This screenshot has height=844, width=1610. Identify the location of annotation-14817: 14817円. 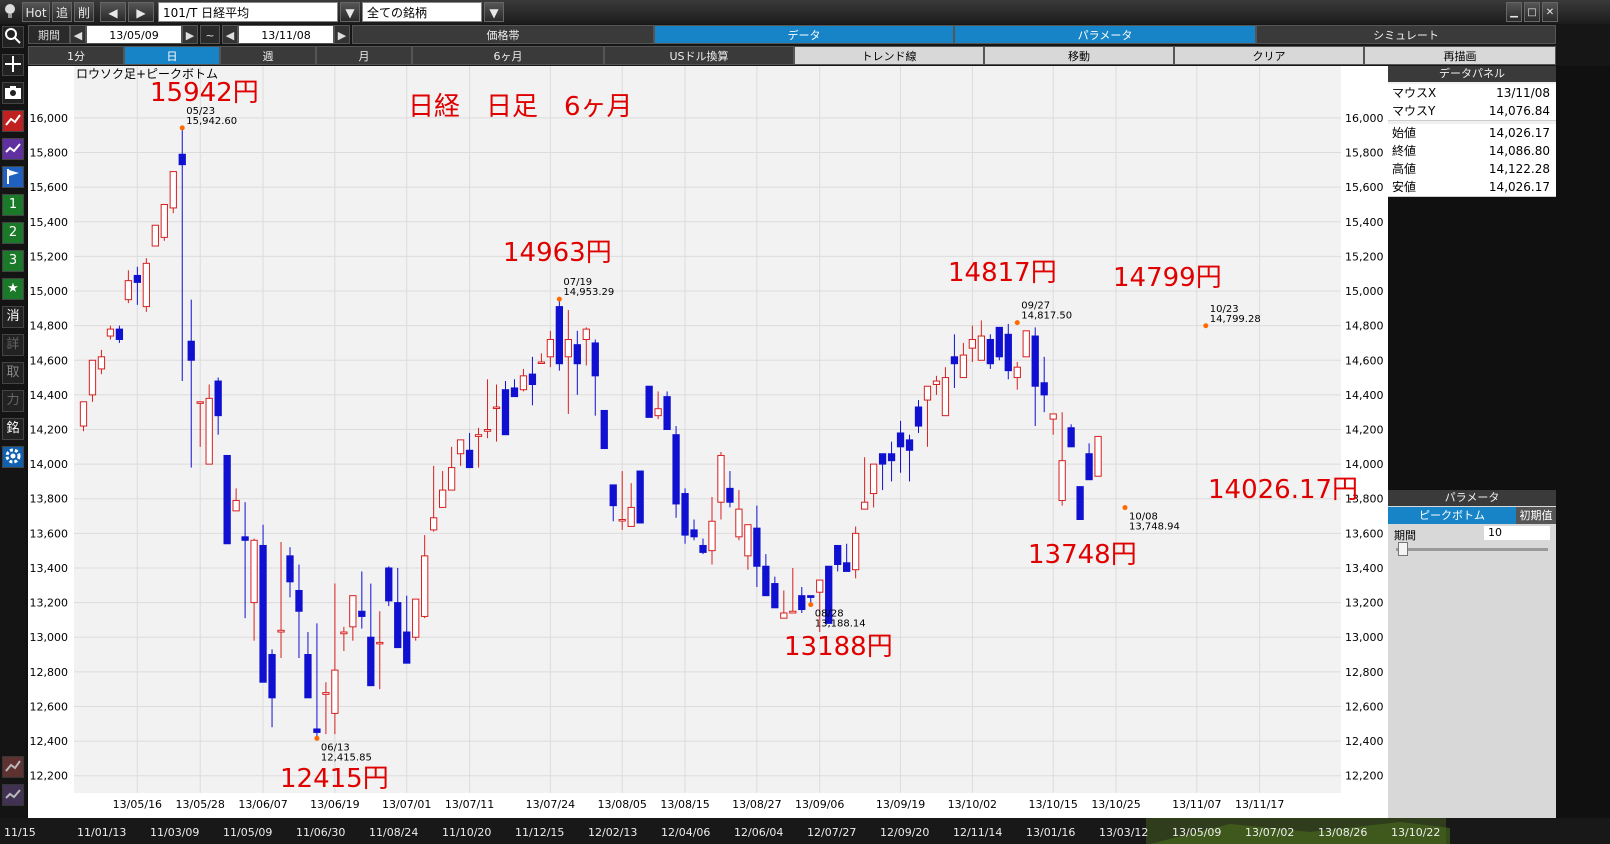
(1002, 273).